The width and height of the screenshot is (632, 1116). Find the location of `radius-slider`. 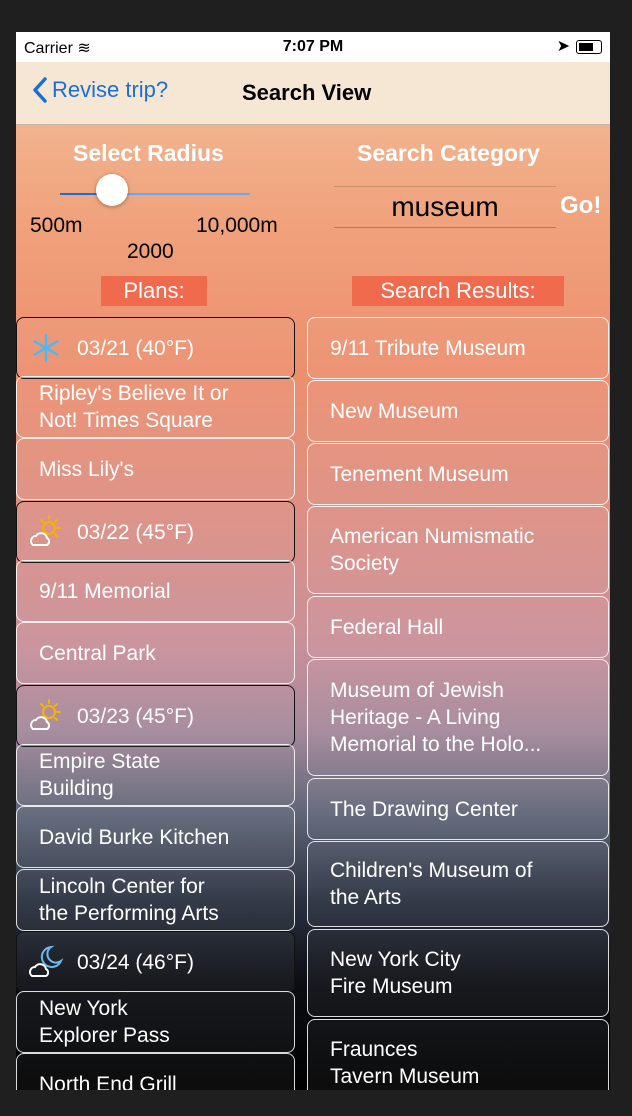

radius-slider is located at coordinates (155, 194).